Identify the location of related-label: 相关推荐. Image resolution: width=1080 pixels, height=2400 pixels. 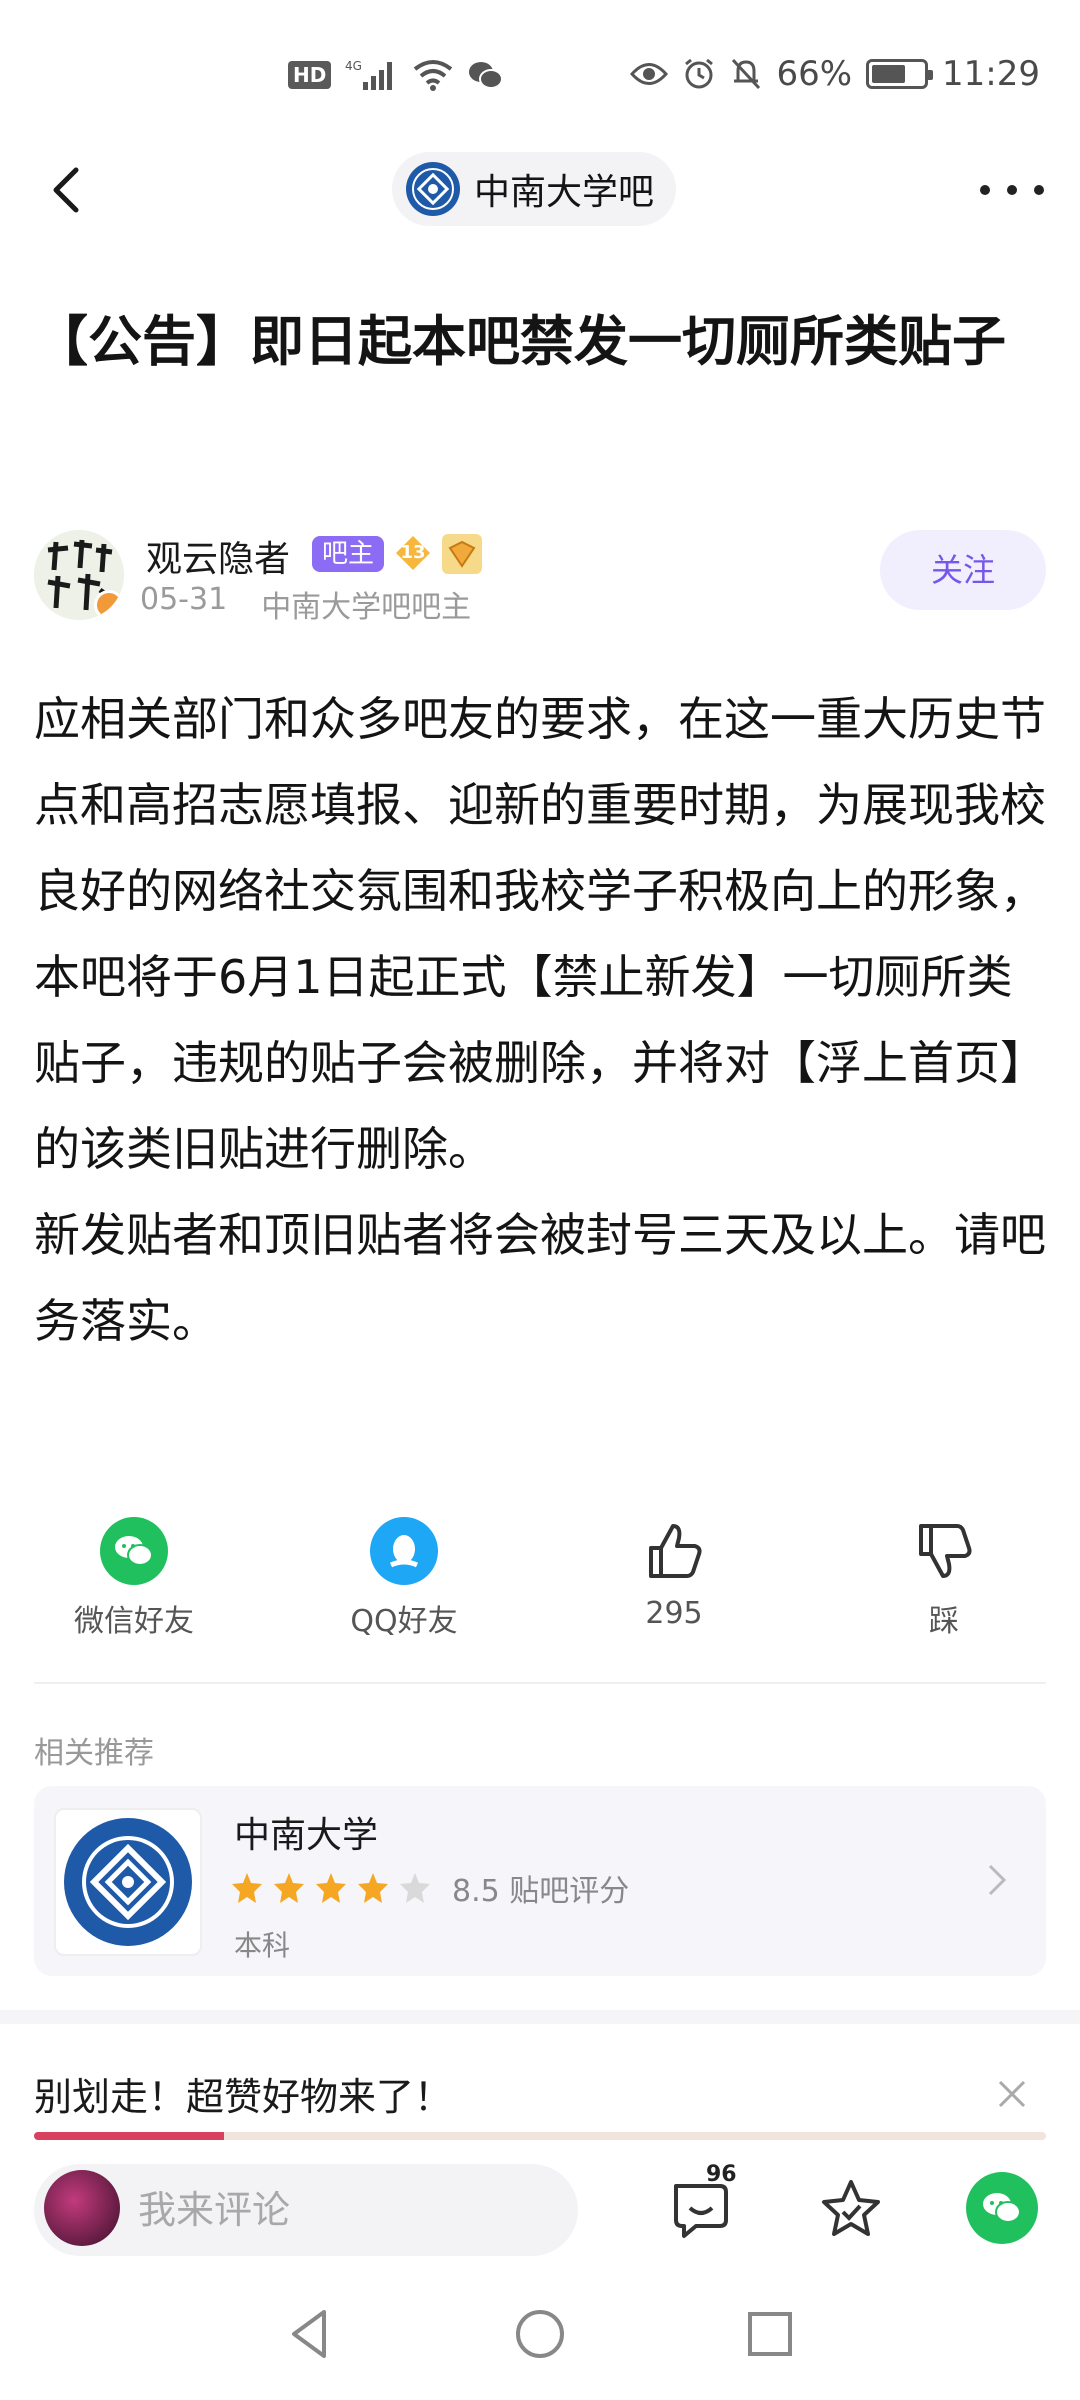
(94, 1753).